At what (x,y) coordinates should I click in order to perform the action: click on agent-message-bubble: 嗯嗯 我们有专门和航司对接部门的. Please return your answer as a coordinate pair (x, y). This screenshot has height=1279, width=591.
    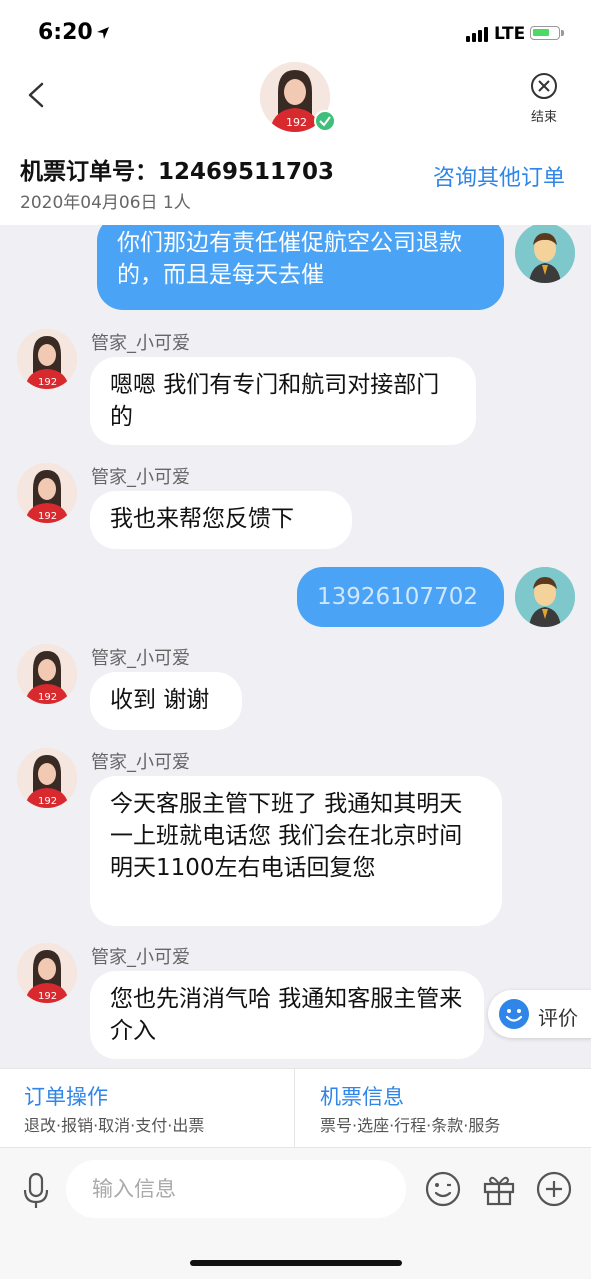
    Looking at the image, I should click on (283, 401).